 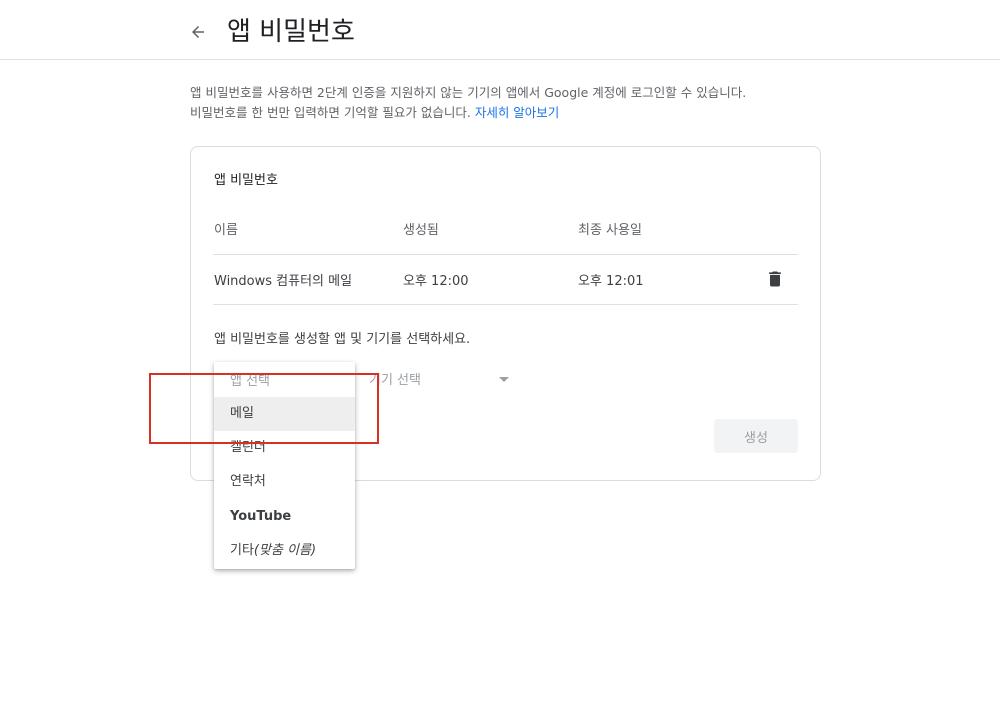 I want to click on back-button, so click(x=198, y=32).